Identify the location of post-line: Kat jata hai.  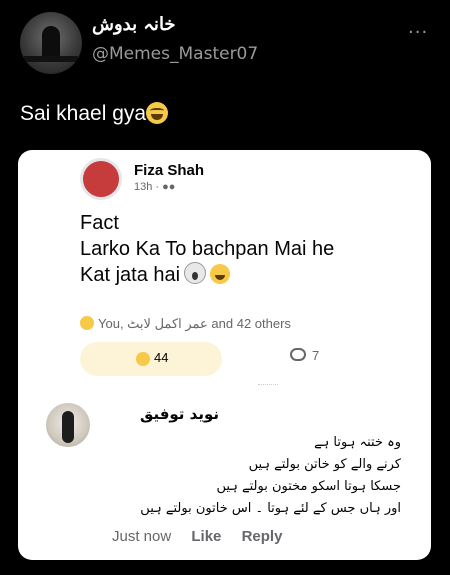
(130, 275).